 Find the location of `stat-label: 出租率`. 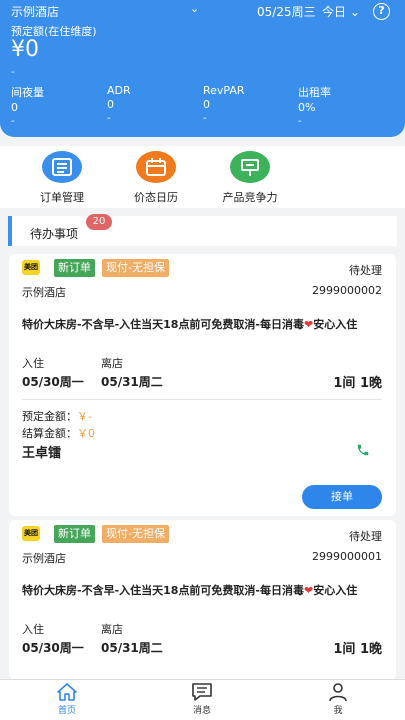

stat-label: 出租率 is located at coordinates (314, 92).